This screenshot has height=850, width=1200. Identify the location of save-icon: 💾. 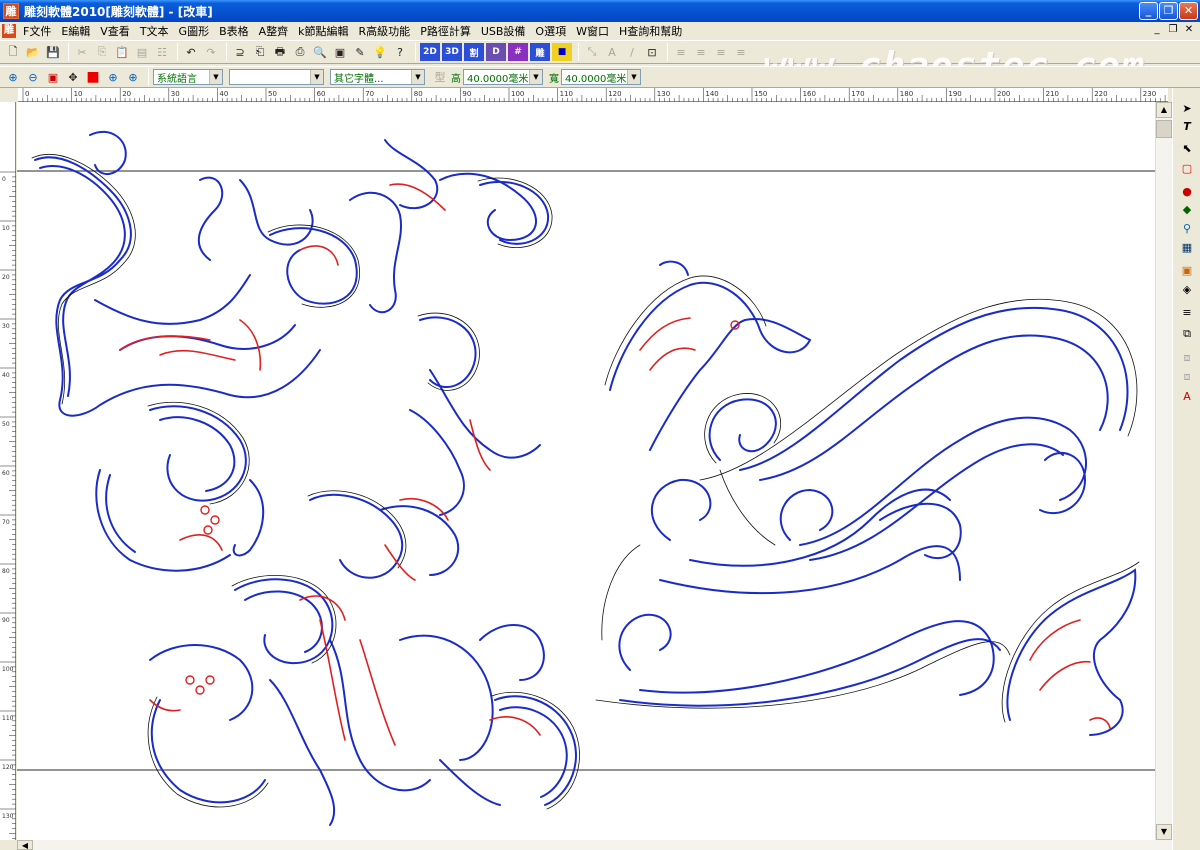
(53, 52).